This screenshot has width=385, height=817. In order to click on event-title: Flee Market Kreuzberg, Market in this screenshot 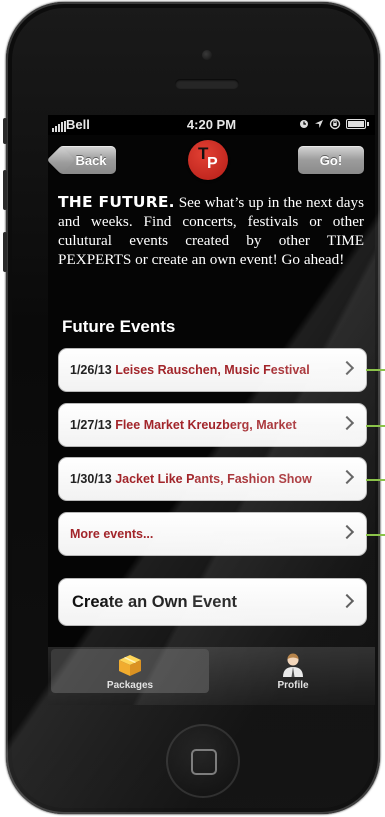, I will do `click(206, 425)`.